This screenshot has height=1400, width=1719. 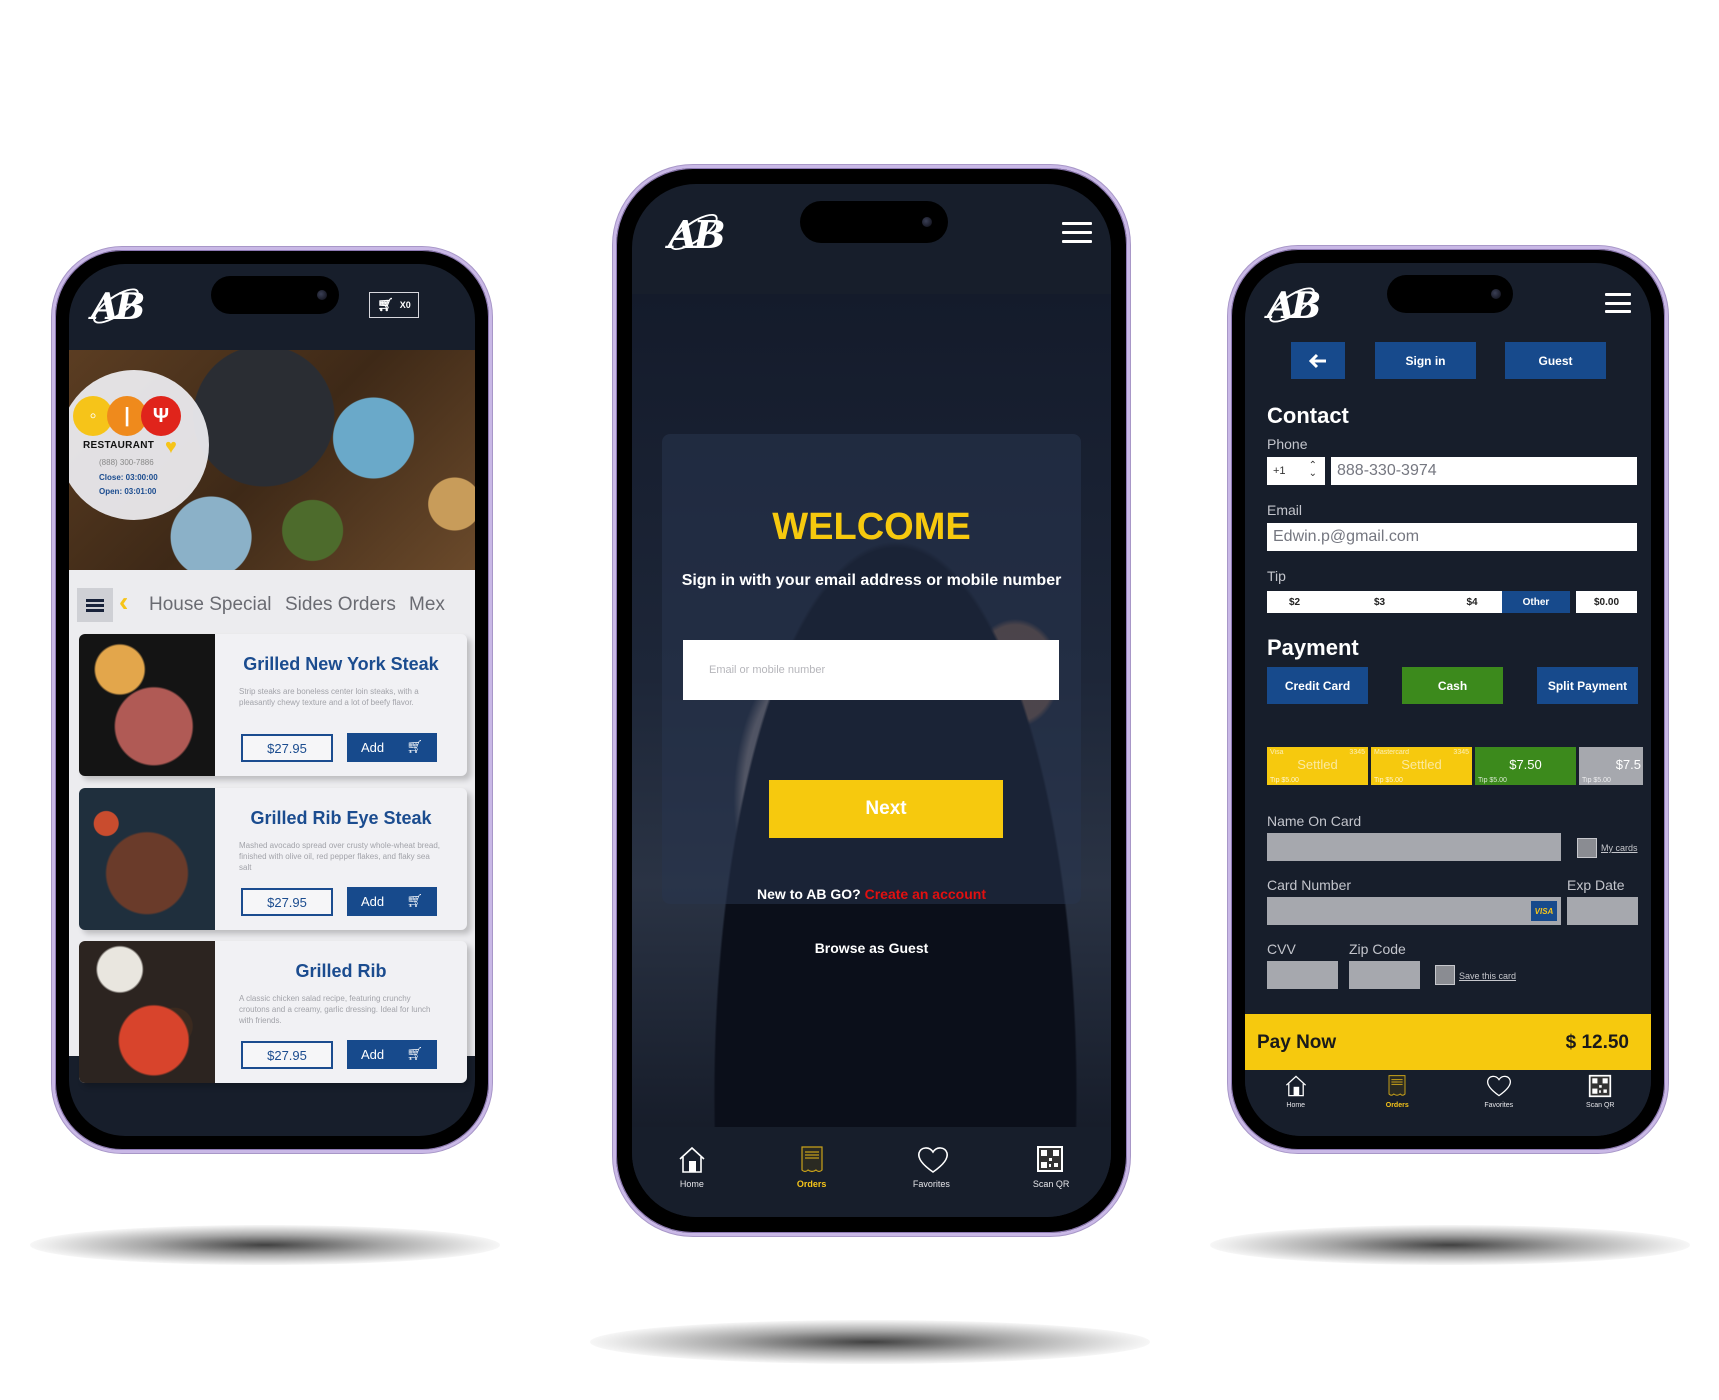 What do you see at coordinates (1425, 360) in the screenshot?
I see `sign-in-button: Sign in` at bounding box center [1425, 360].